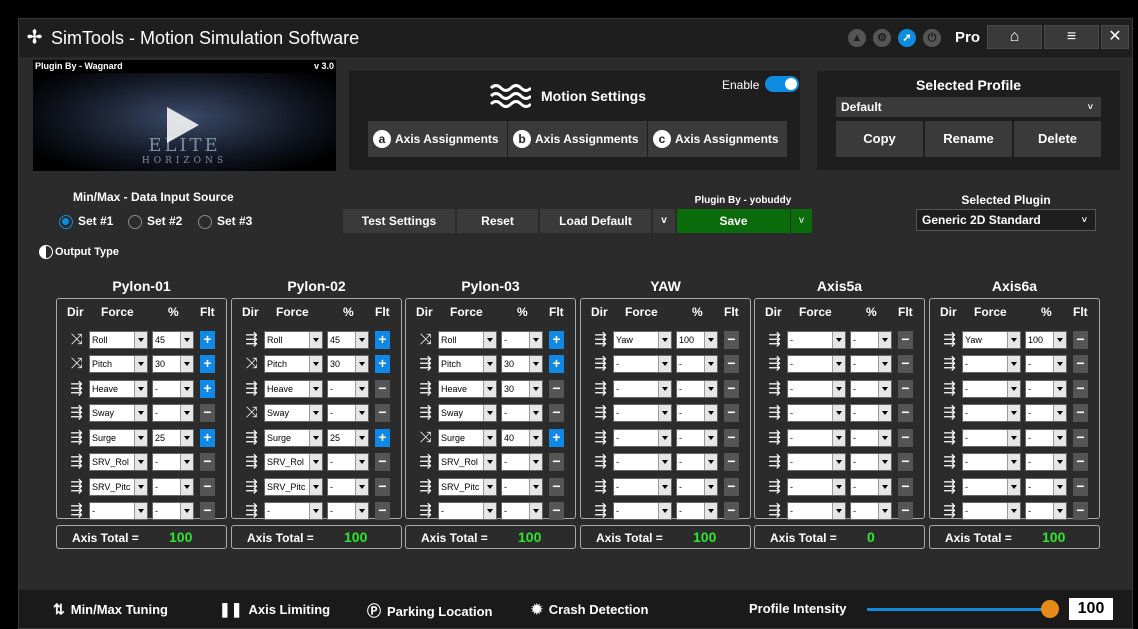  Describe the element at coordinates (589, 609) in the screenshot. I see `crash-detection-button: ✹ Crash Detection` at that location.